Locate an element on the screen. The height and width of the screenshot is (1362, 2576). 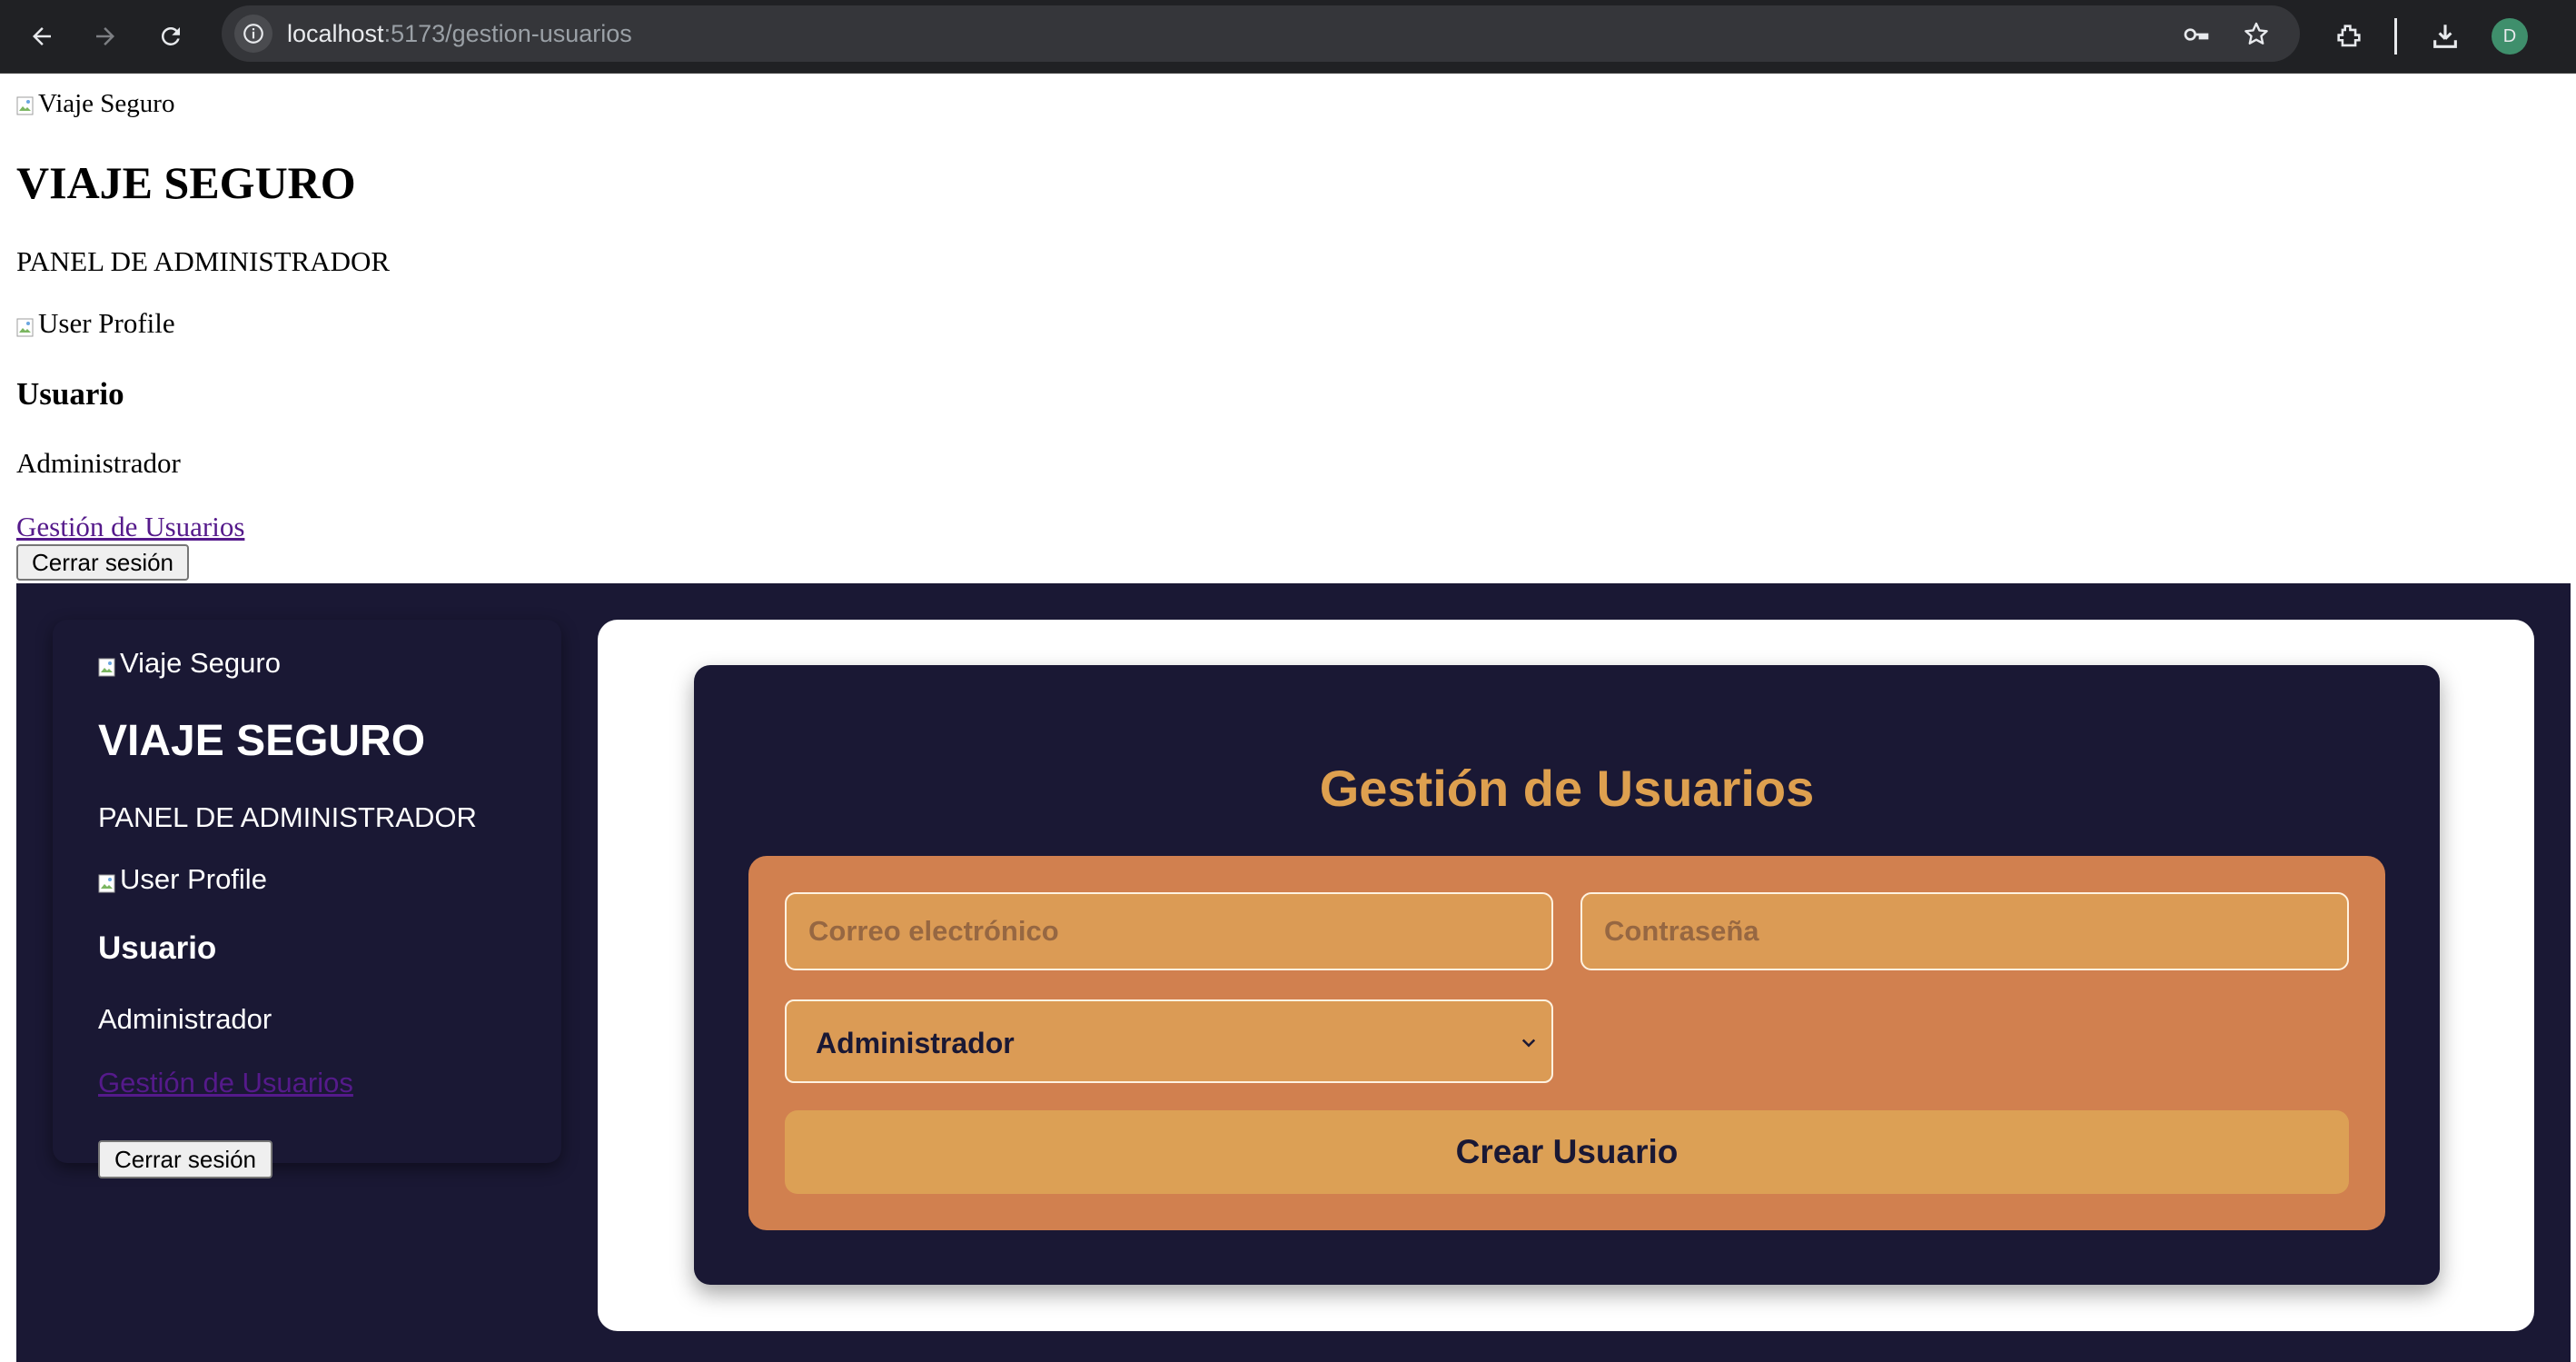
back-button is located at coordinates (41, 36).